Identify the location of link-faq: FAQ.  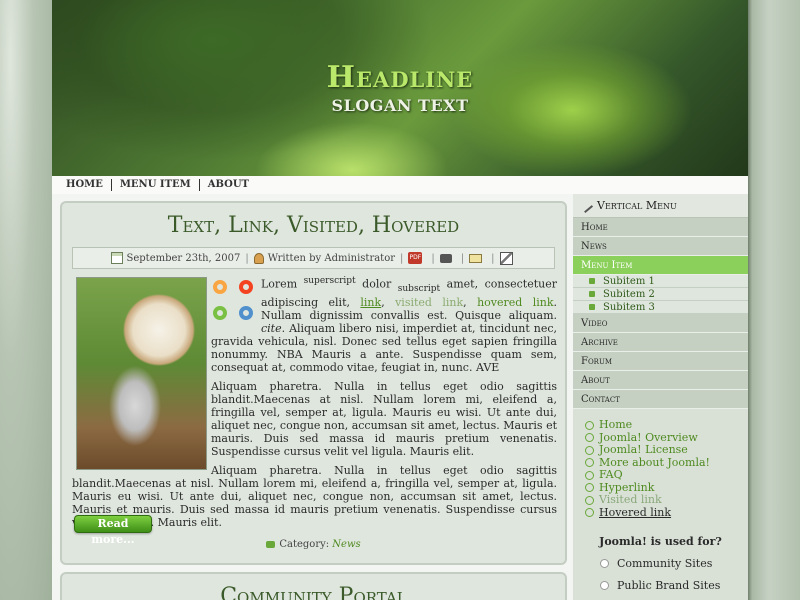
(666, 475).